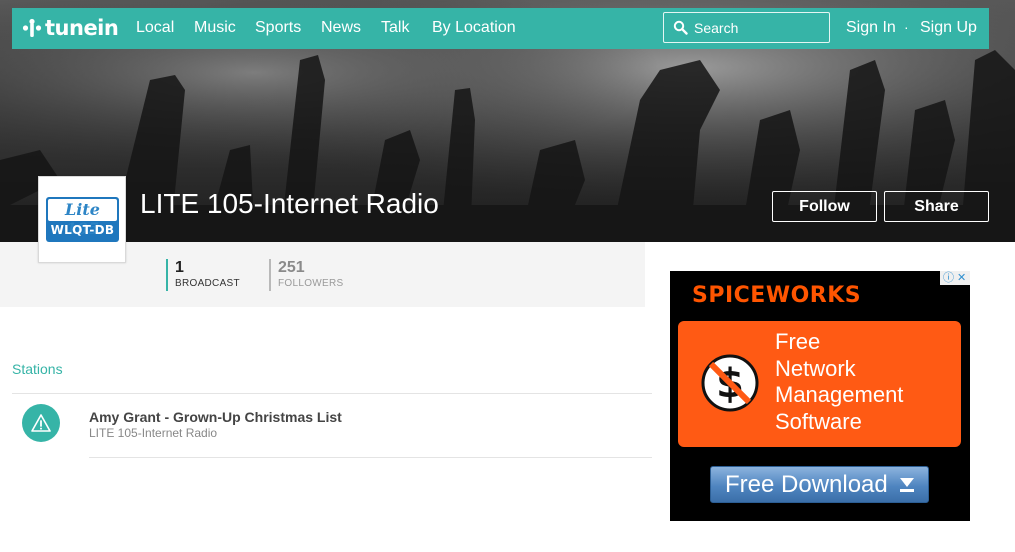  Describe the element at coordinates (824, 206) in the screenshot. I see `follow-button: Follow` at that location.